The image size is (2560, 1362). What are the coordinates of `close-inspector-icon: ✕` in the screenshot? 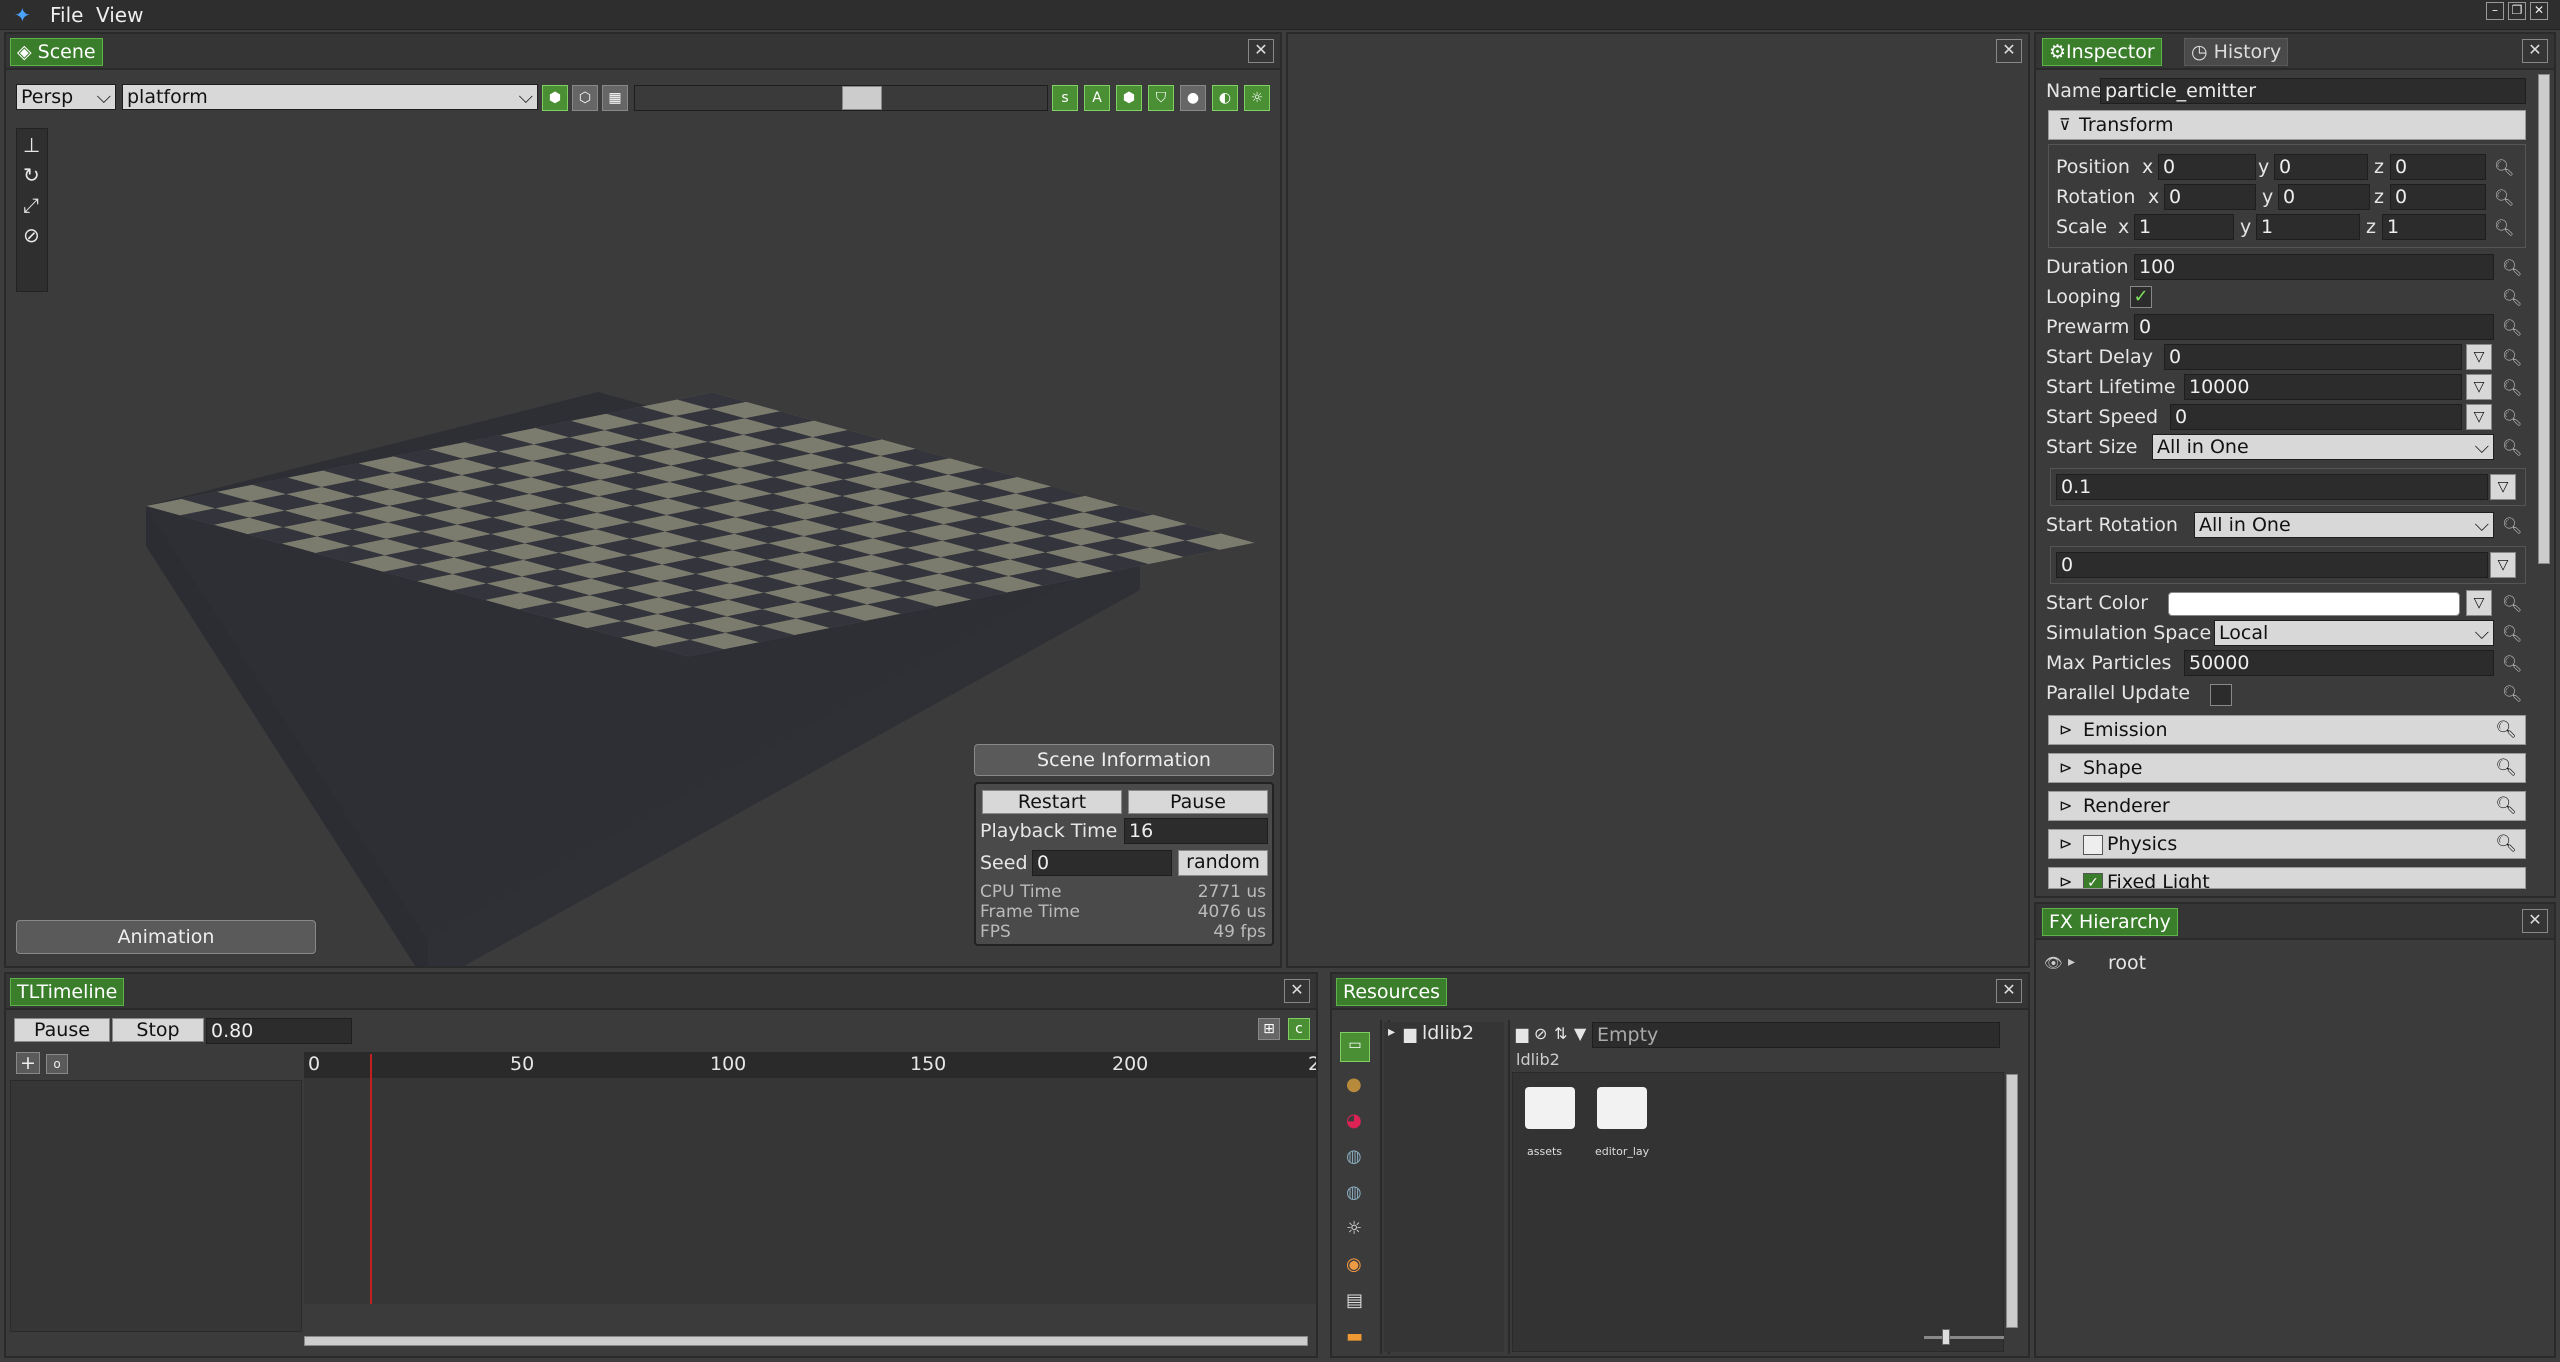 It's located at (2535, 51).